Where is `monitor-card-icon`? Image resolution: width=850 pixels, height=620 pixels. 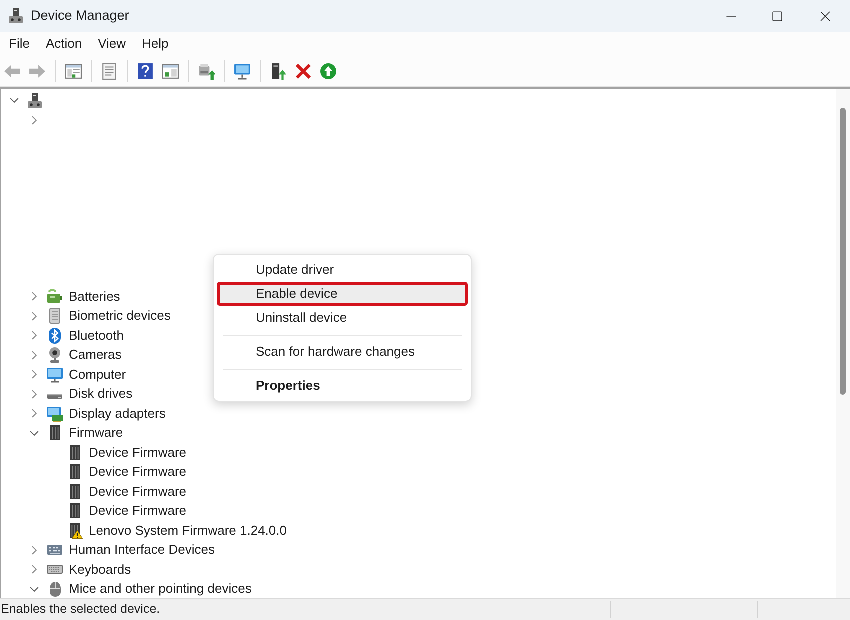
monitor-card-icon is located at coordinates (55, 414).